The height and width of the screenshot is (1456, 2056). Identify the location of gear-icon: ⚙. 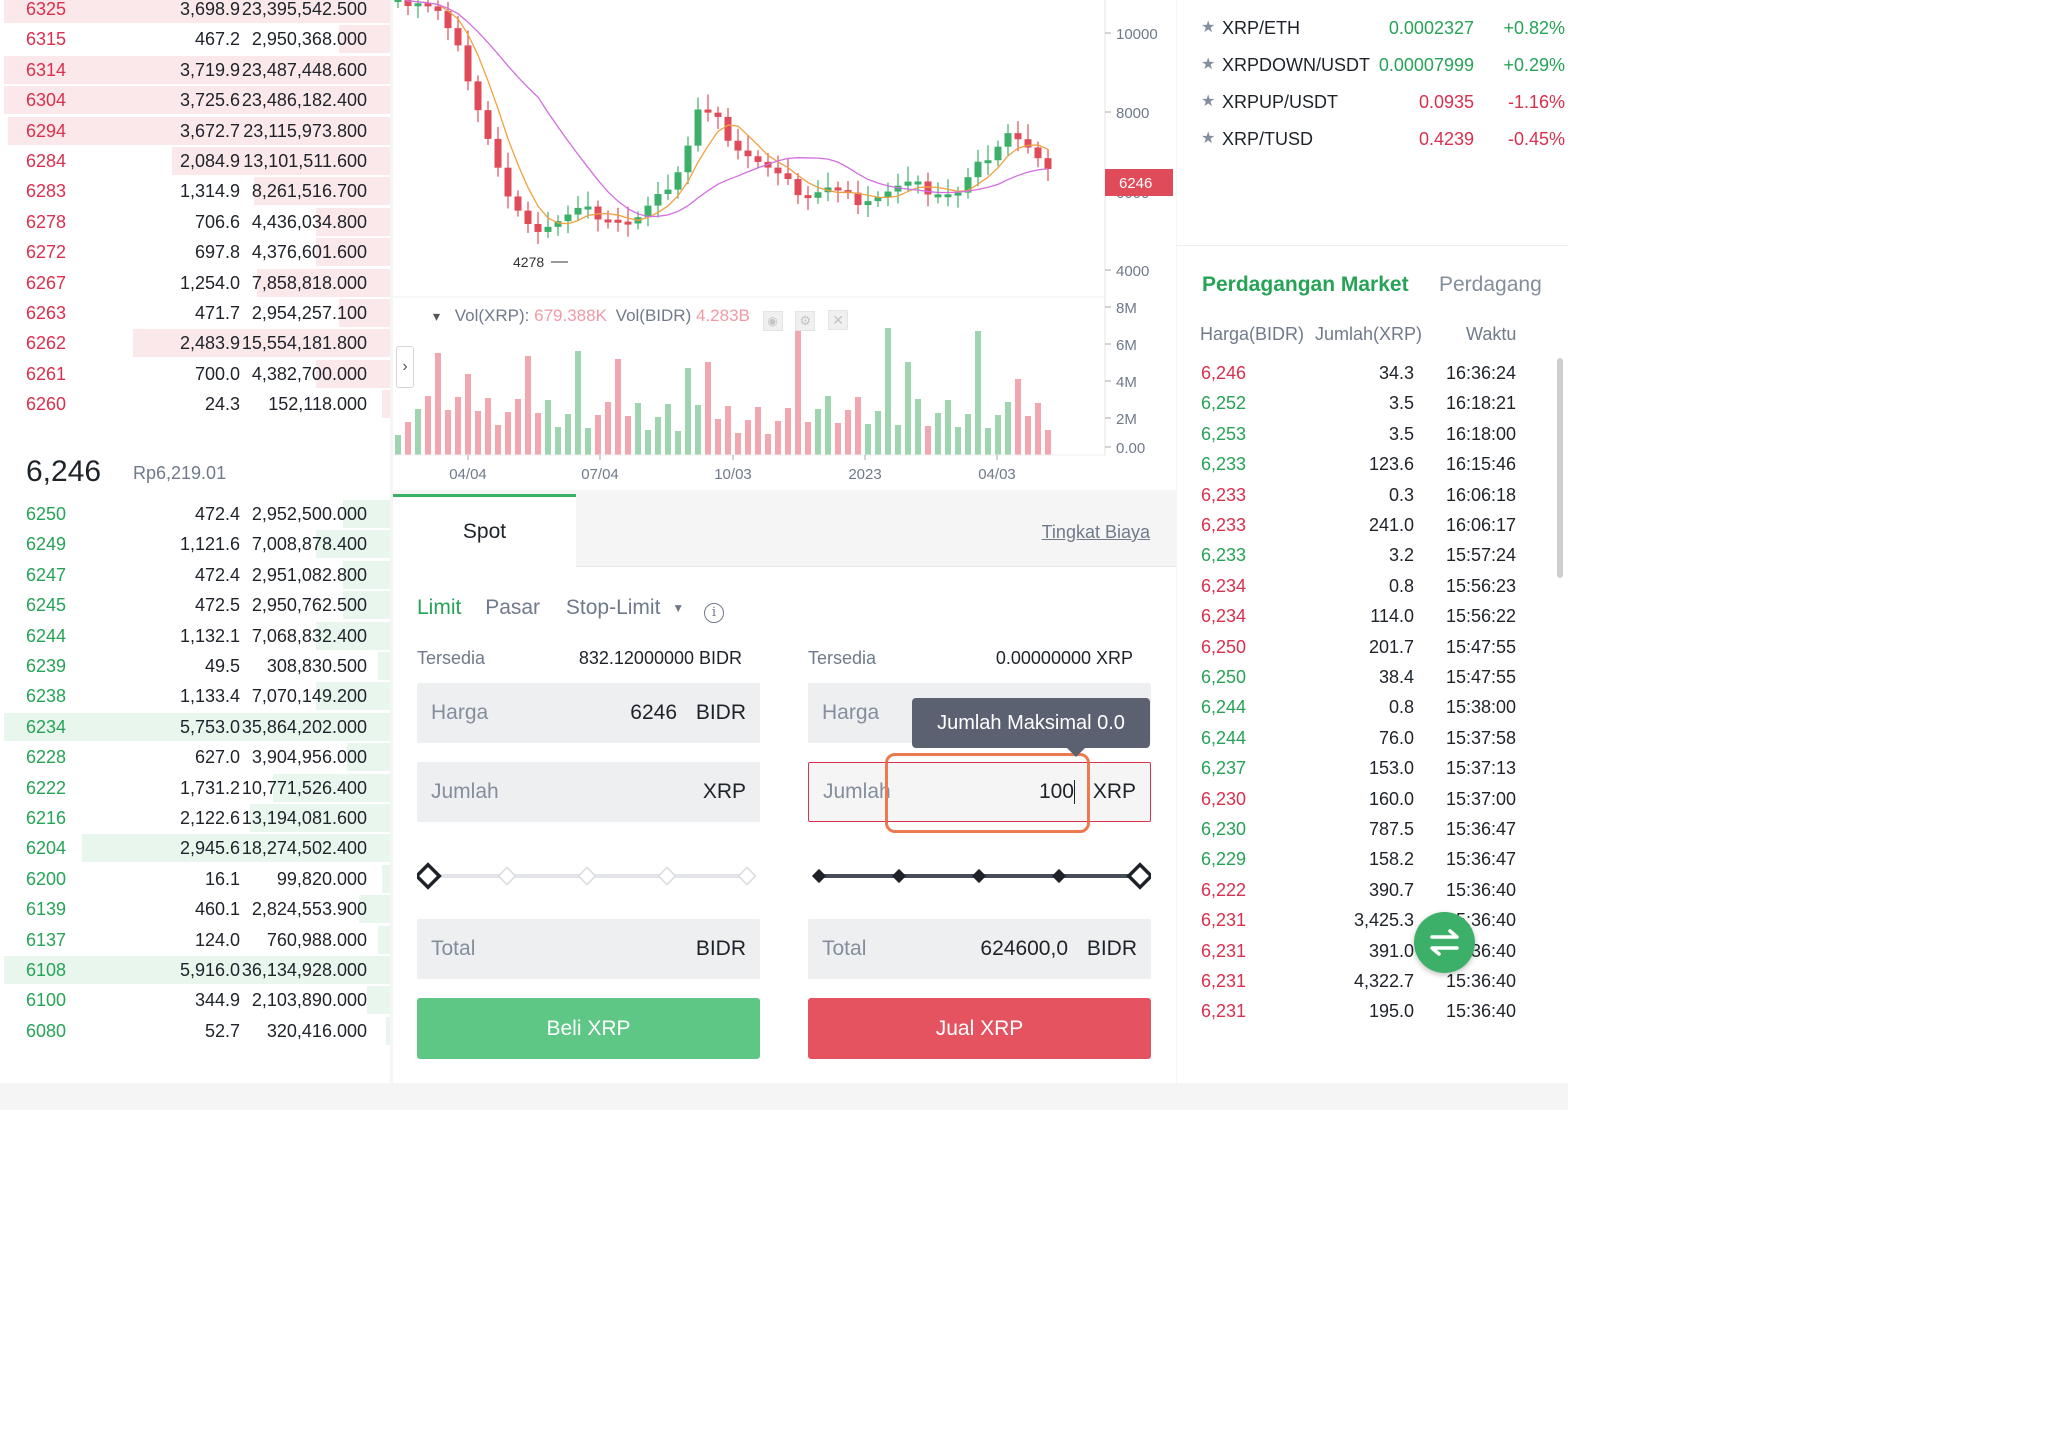
(805, 321).